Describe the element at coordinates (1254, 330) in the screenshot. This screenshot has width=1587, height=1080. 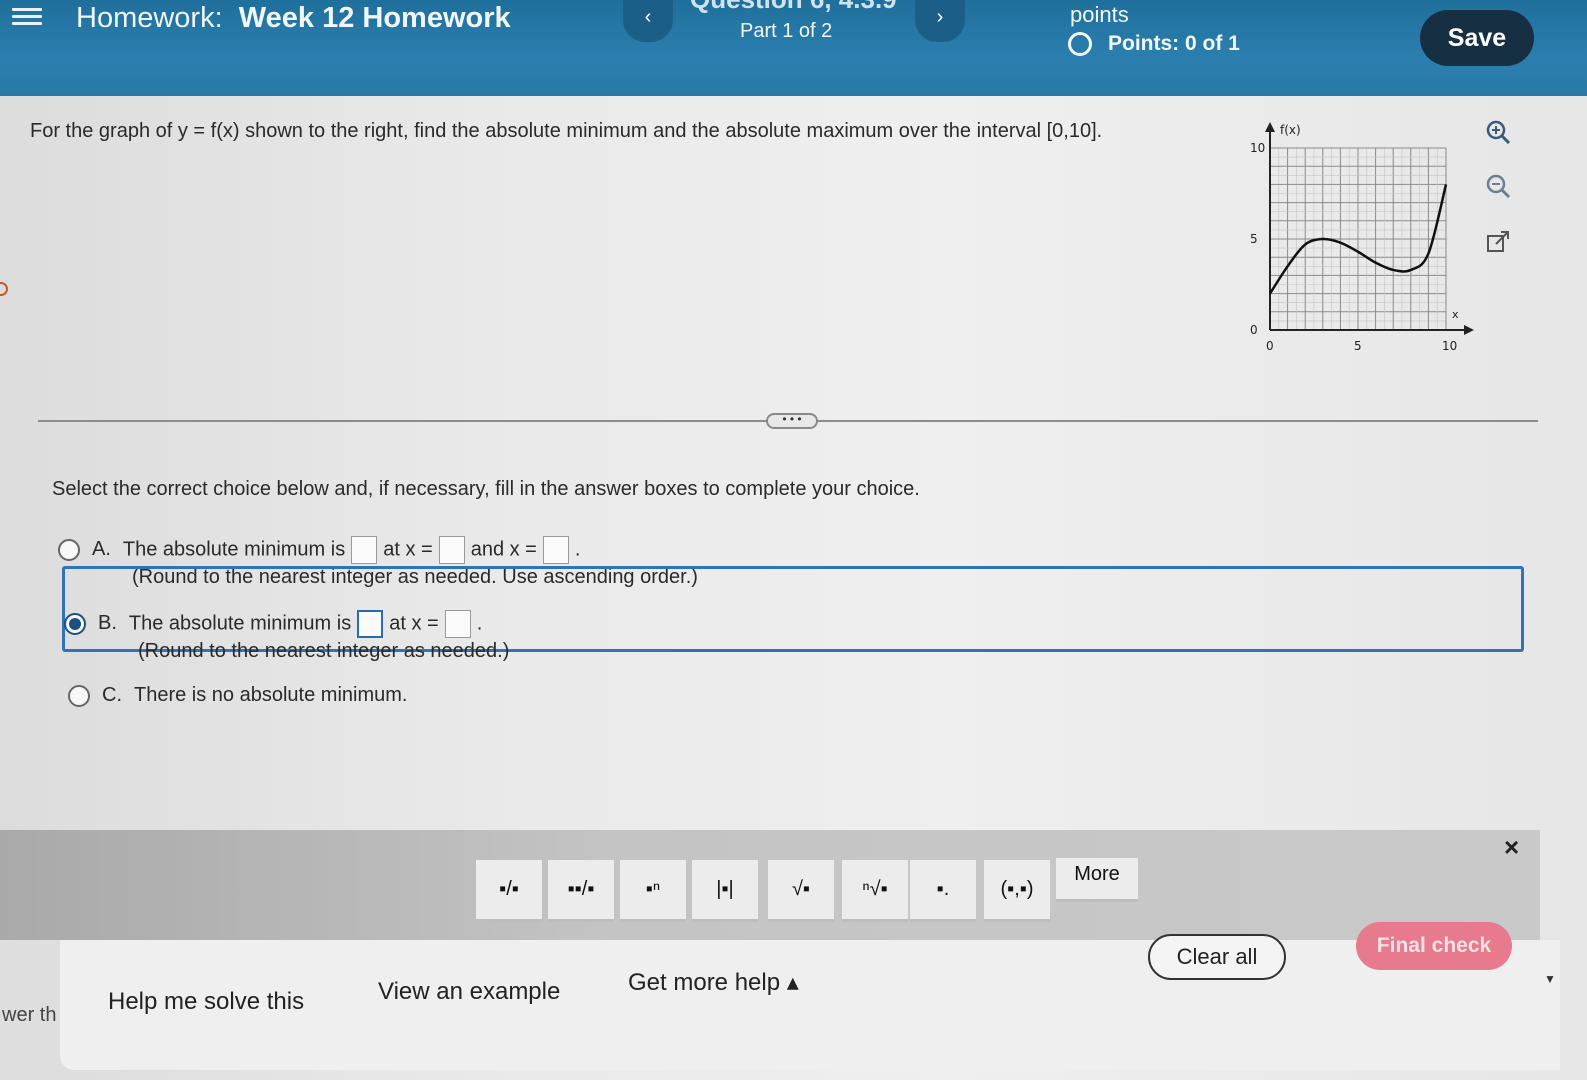
I see `y-tick-label: 0` at that location.